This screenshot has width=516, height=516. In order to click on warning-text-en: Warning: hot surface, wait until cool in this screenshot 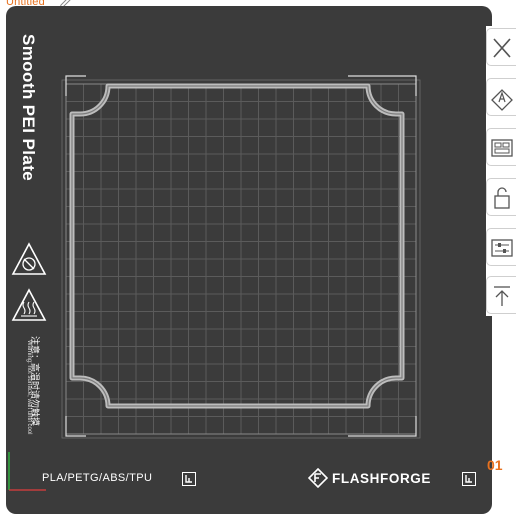, I will do `click(29, 387)`.